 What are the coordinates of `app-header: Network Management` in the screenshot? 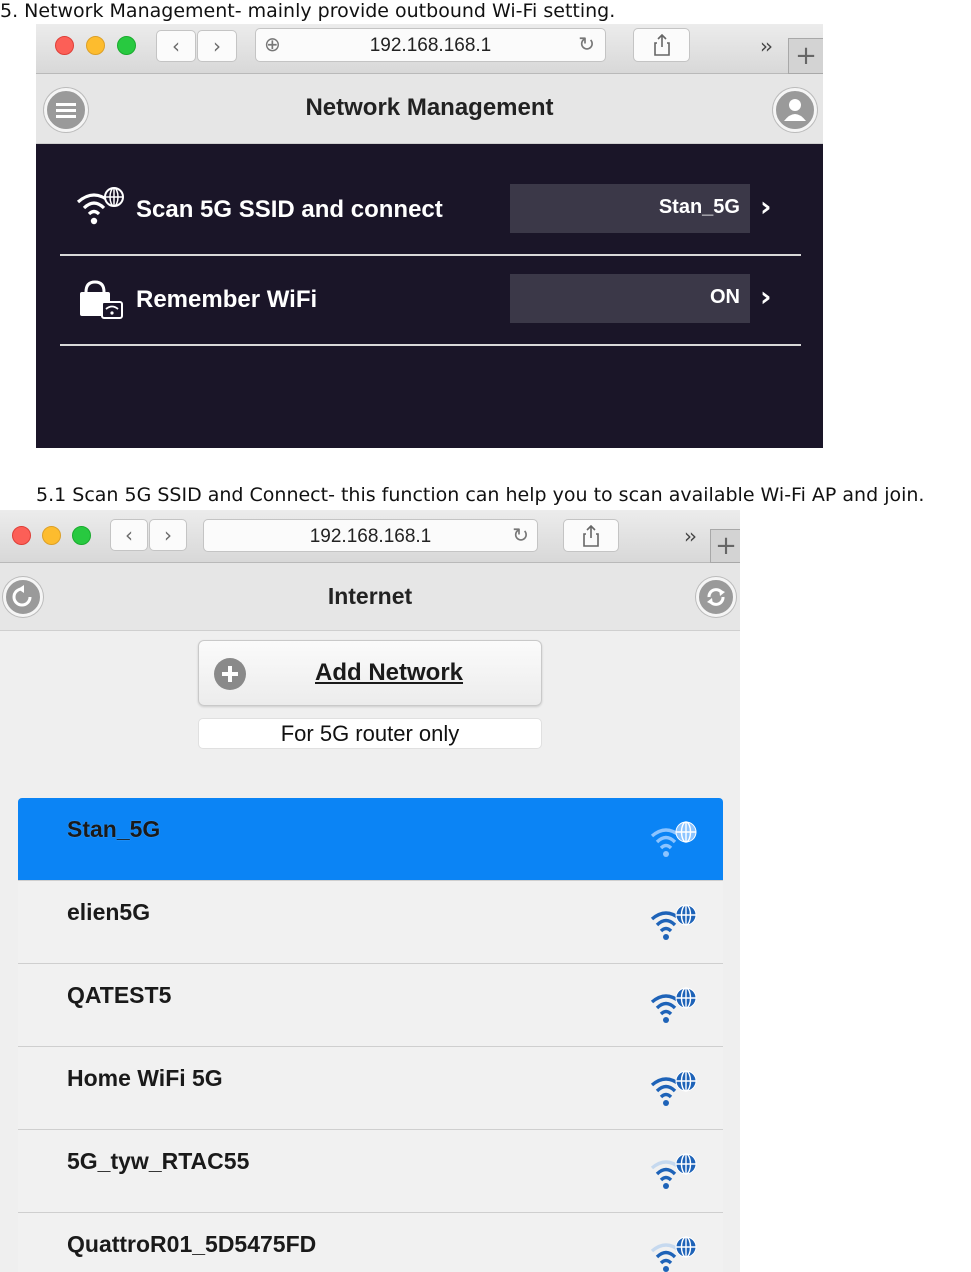 It's located at (429, 109).